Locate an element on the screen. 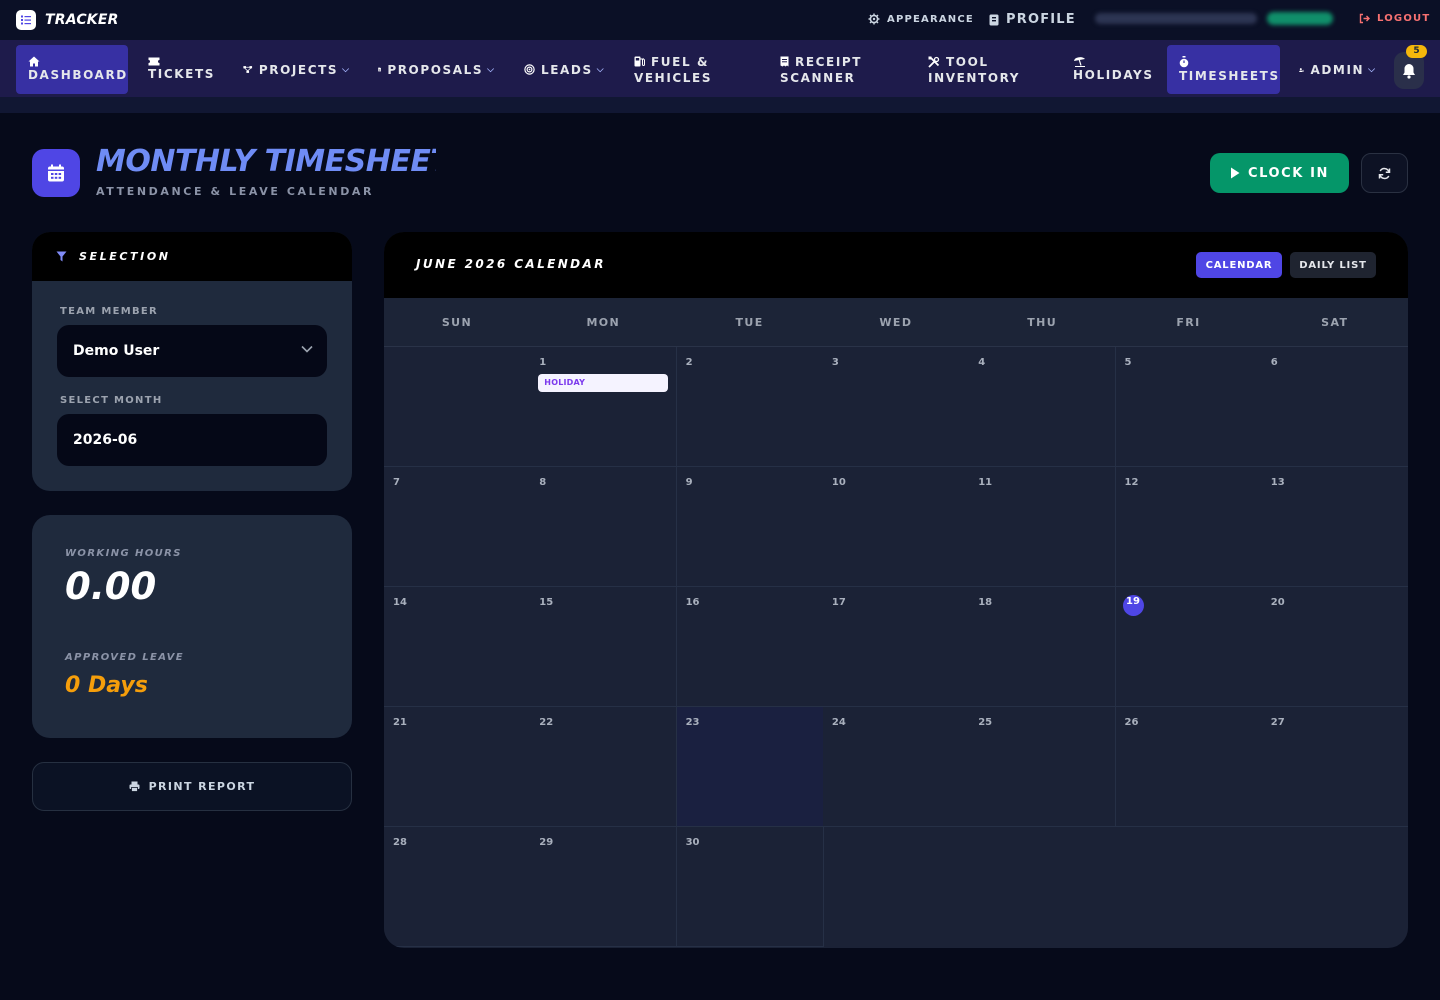 The height and width of the screenshot is (1000, 1440). nav-admin: ADMIN ⌵ is located at coordinates (1337, 69).